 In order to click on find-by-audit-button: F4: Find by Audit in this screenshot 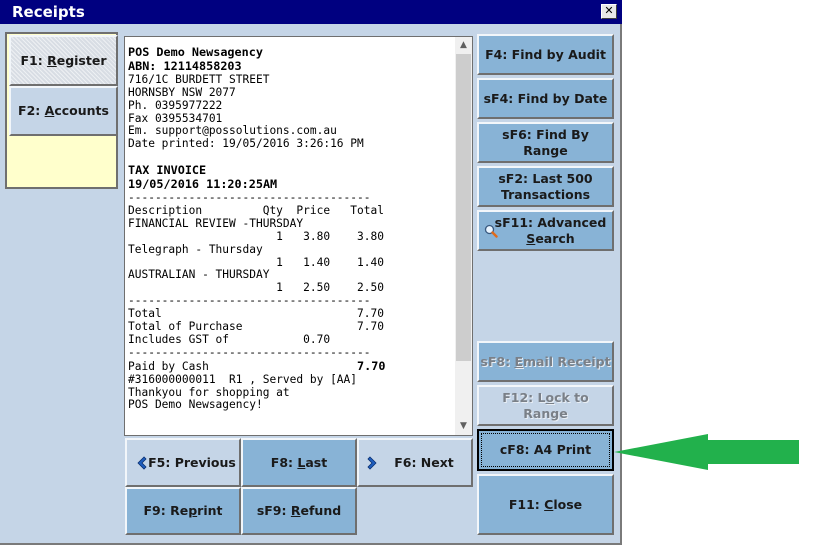, I will do `click(545, 54)`.